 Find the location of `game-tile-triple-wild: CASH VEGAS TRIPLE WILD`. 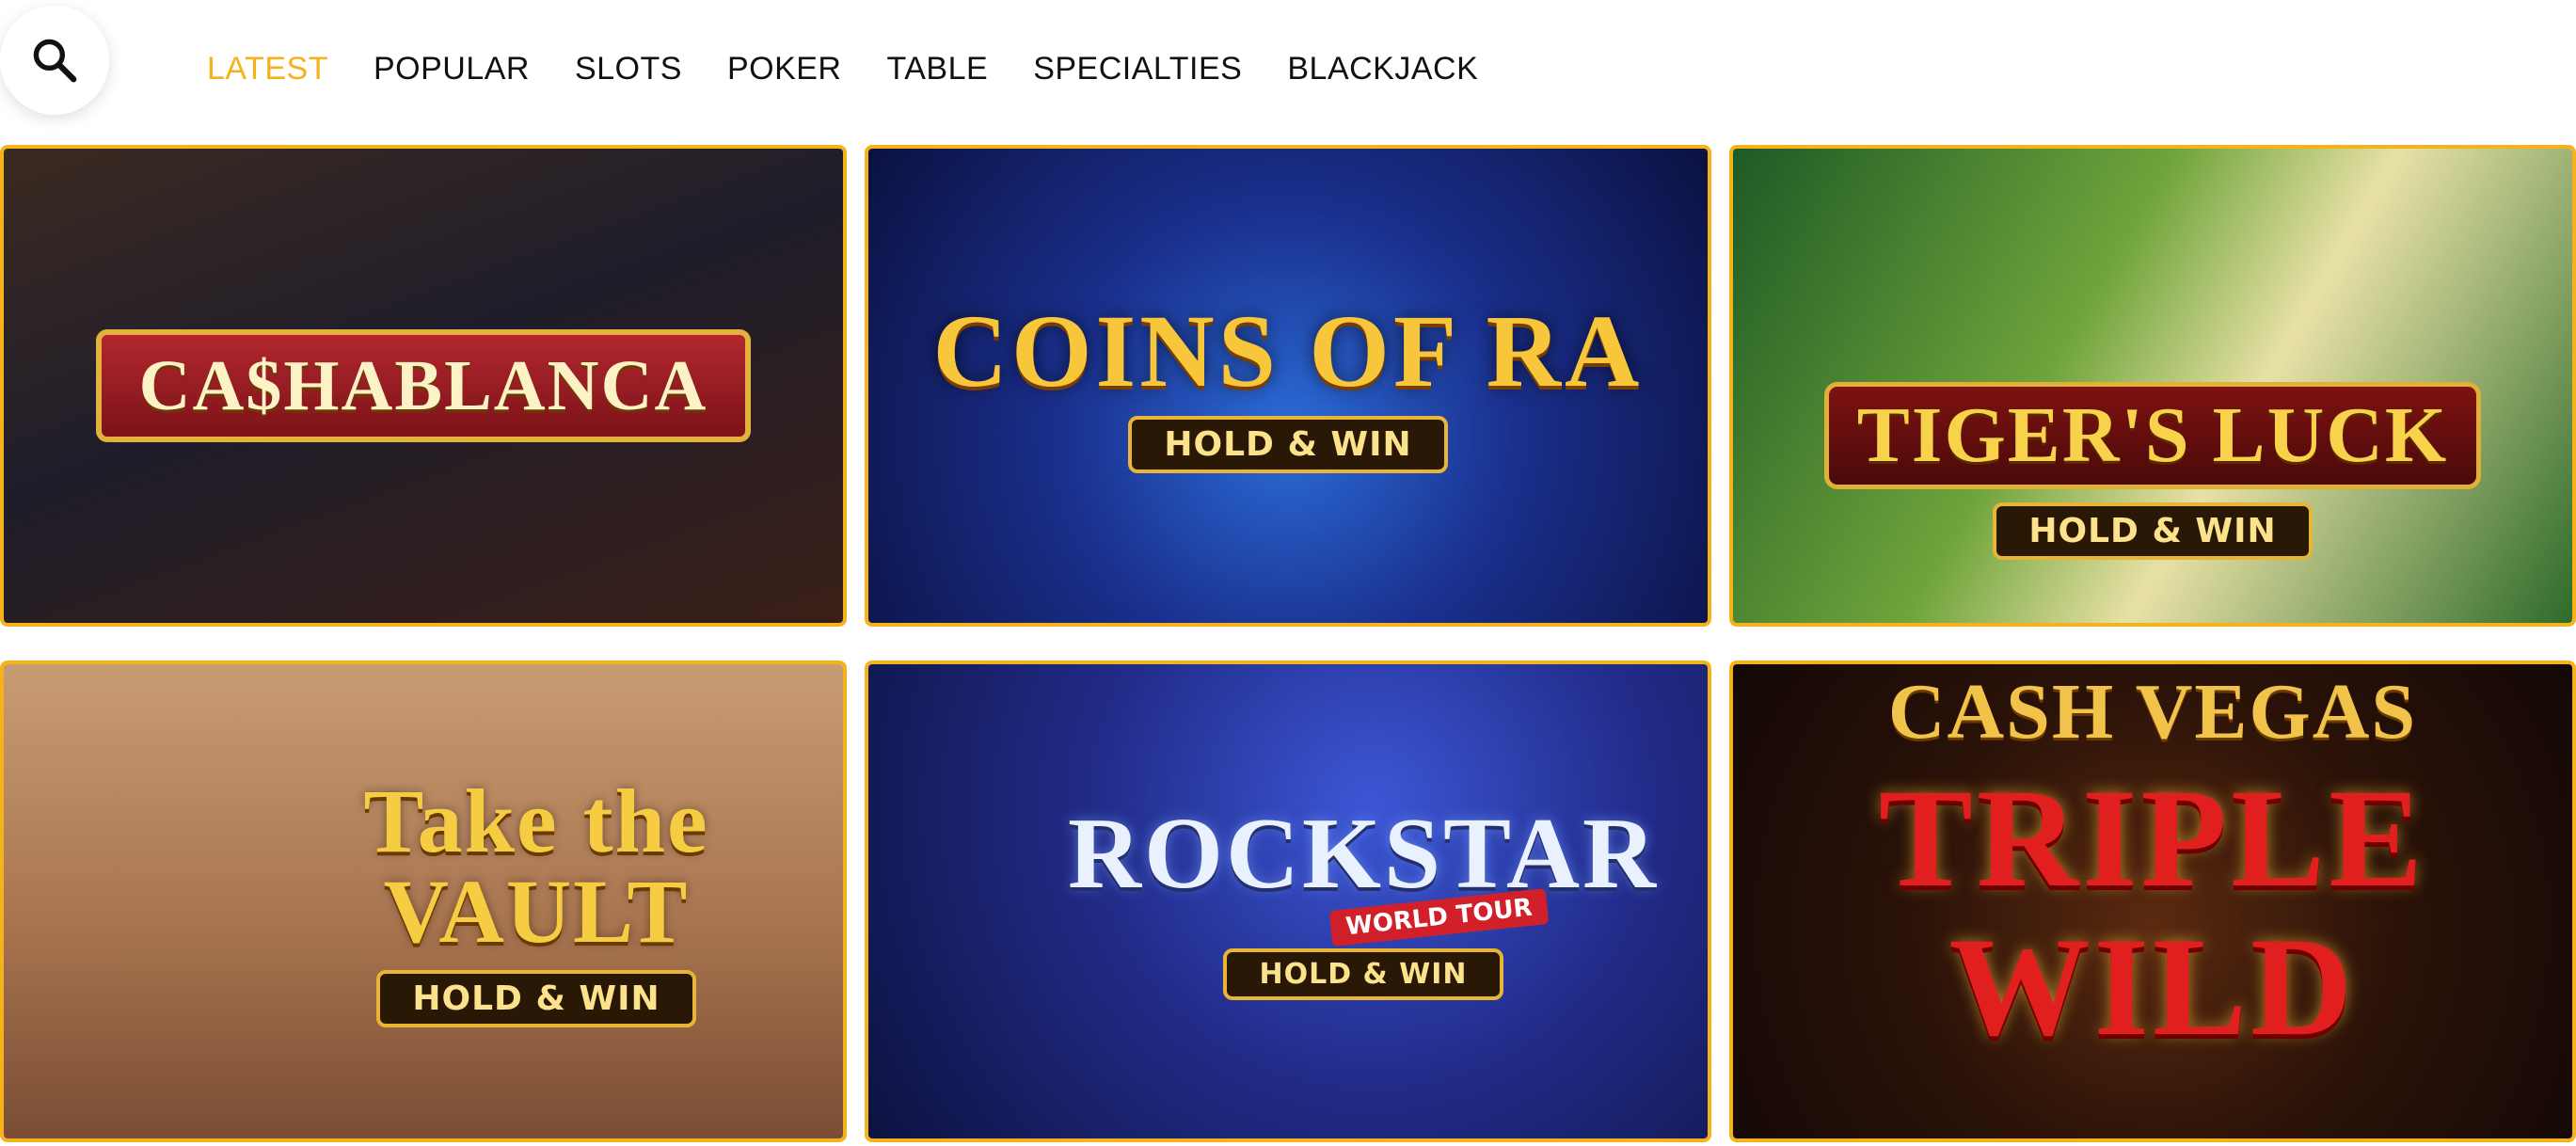

game-tile-triple-wild: CASH VEGAS TRIPLE WILD is located at coordinates (2152, 901).